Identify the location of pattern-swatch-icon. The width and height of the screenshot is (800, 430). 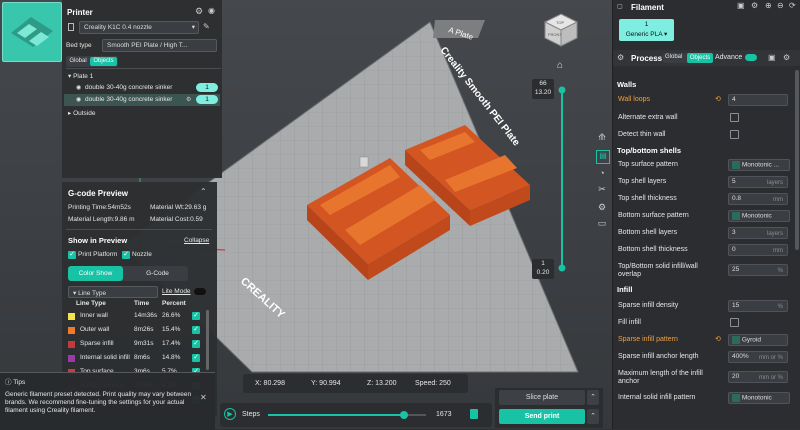
(736, 165).